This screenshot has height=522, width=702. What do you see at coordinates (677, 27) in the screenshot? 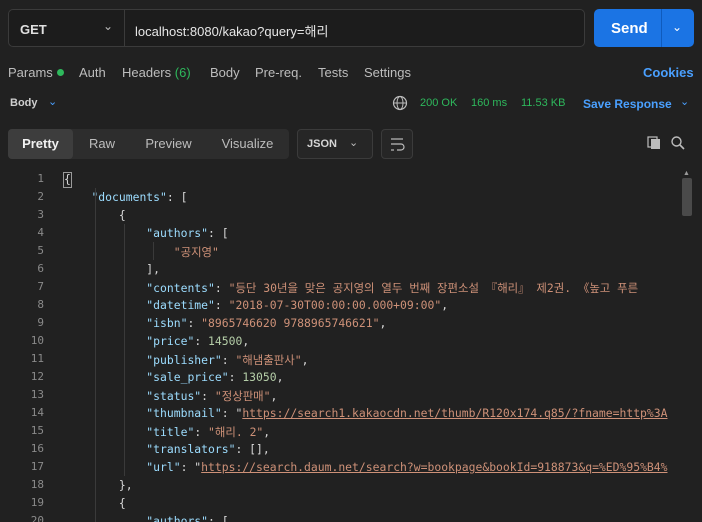
I see `send-options-chevron-icon: ⌄` at bounding box center [677, 27].